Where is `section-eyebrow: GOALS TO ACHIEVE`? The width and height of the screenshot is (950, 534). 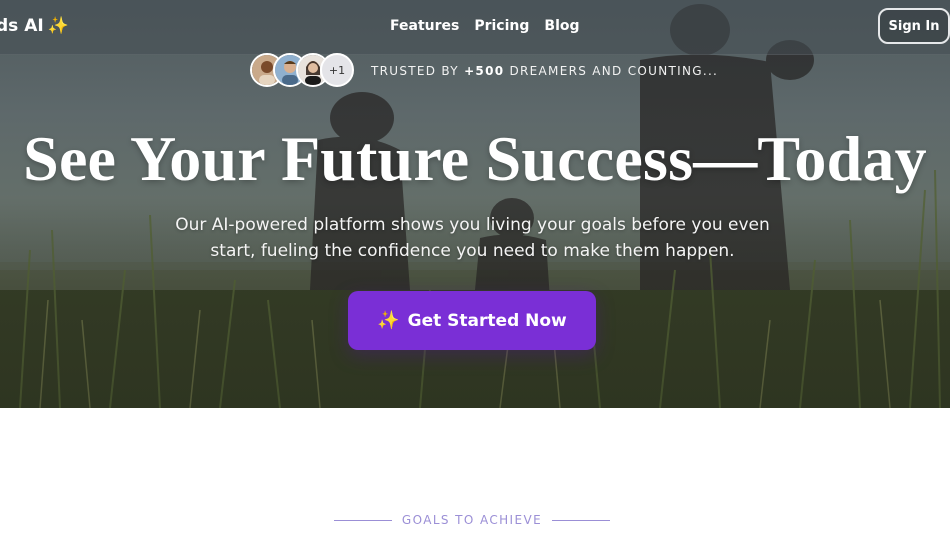 section-eyebrow: GOALS TO ACHIEVE is located at coordinates (472, 520).